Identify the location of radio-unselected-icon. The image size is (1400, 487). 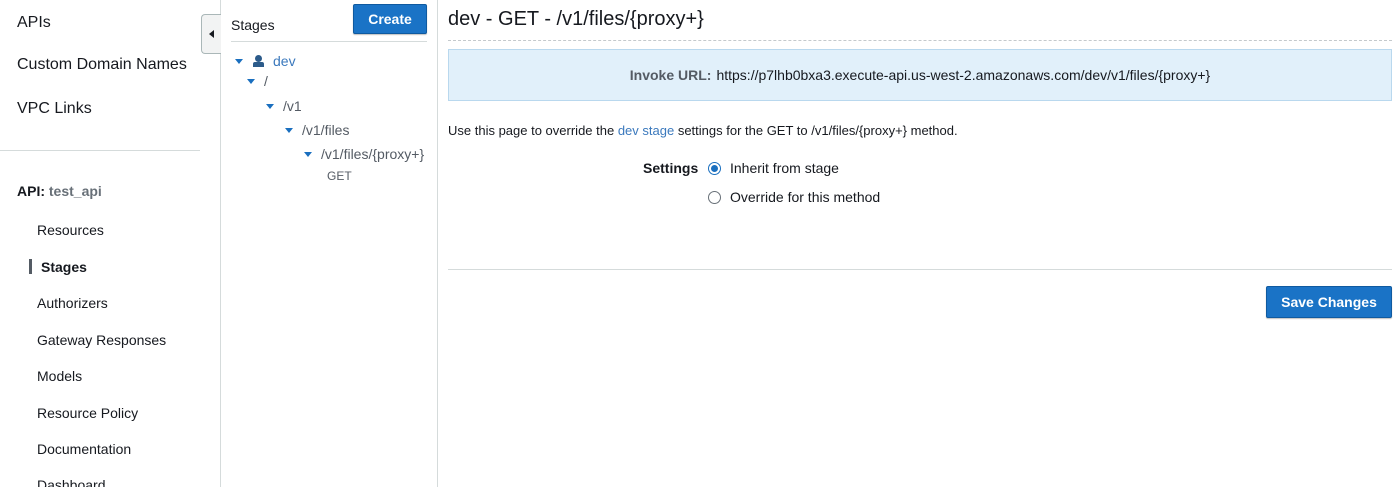
(714, 197).